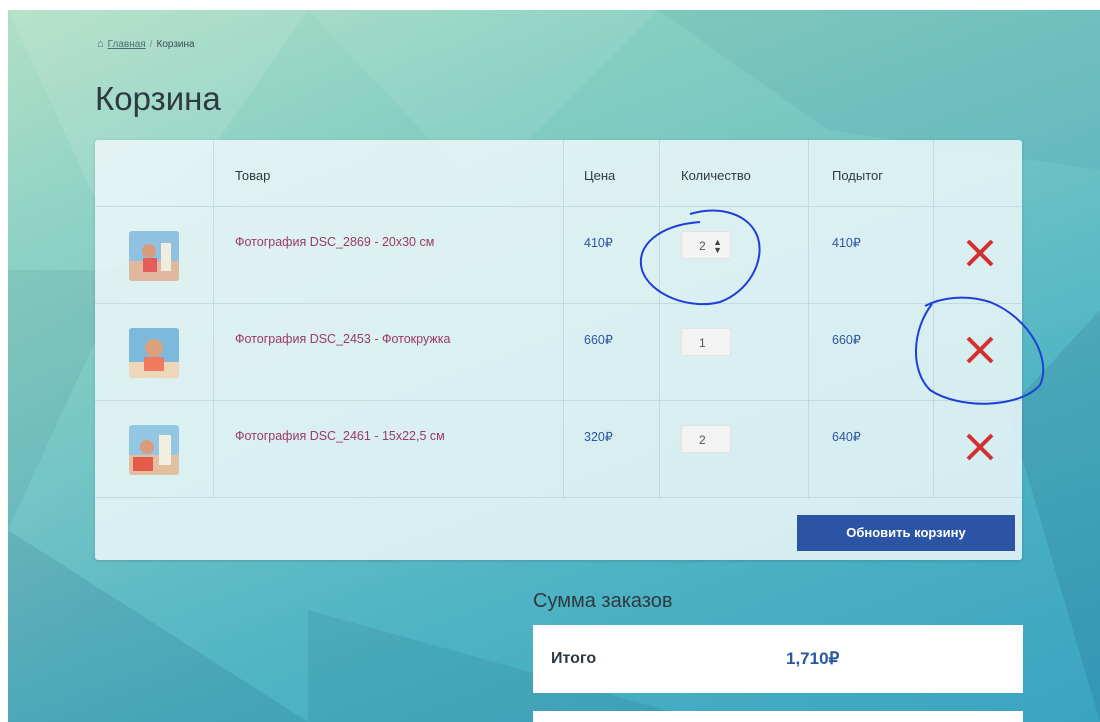 The width and height of the screenshot is (1100, 722). I want to click on product-link: Фотография DSC_2453 - Фотокружка, so click(342, 339).